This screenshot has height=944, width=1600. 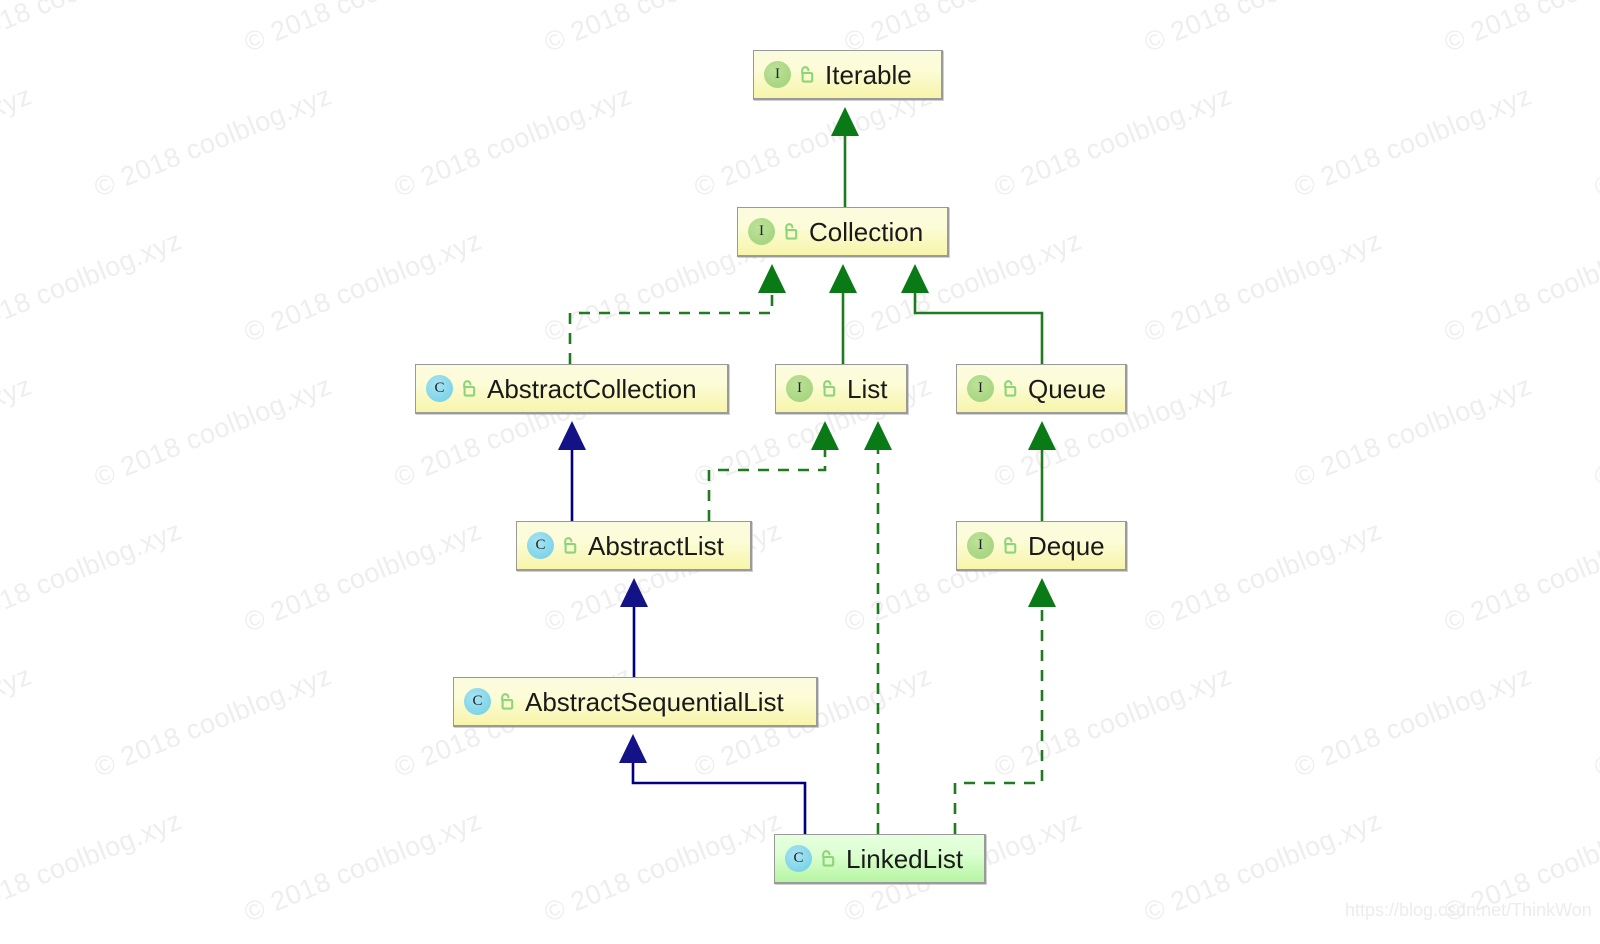 I want to click on uml-node-label: LinkedList, so click(x=905, y=858).